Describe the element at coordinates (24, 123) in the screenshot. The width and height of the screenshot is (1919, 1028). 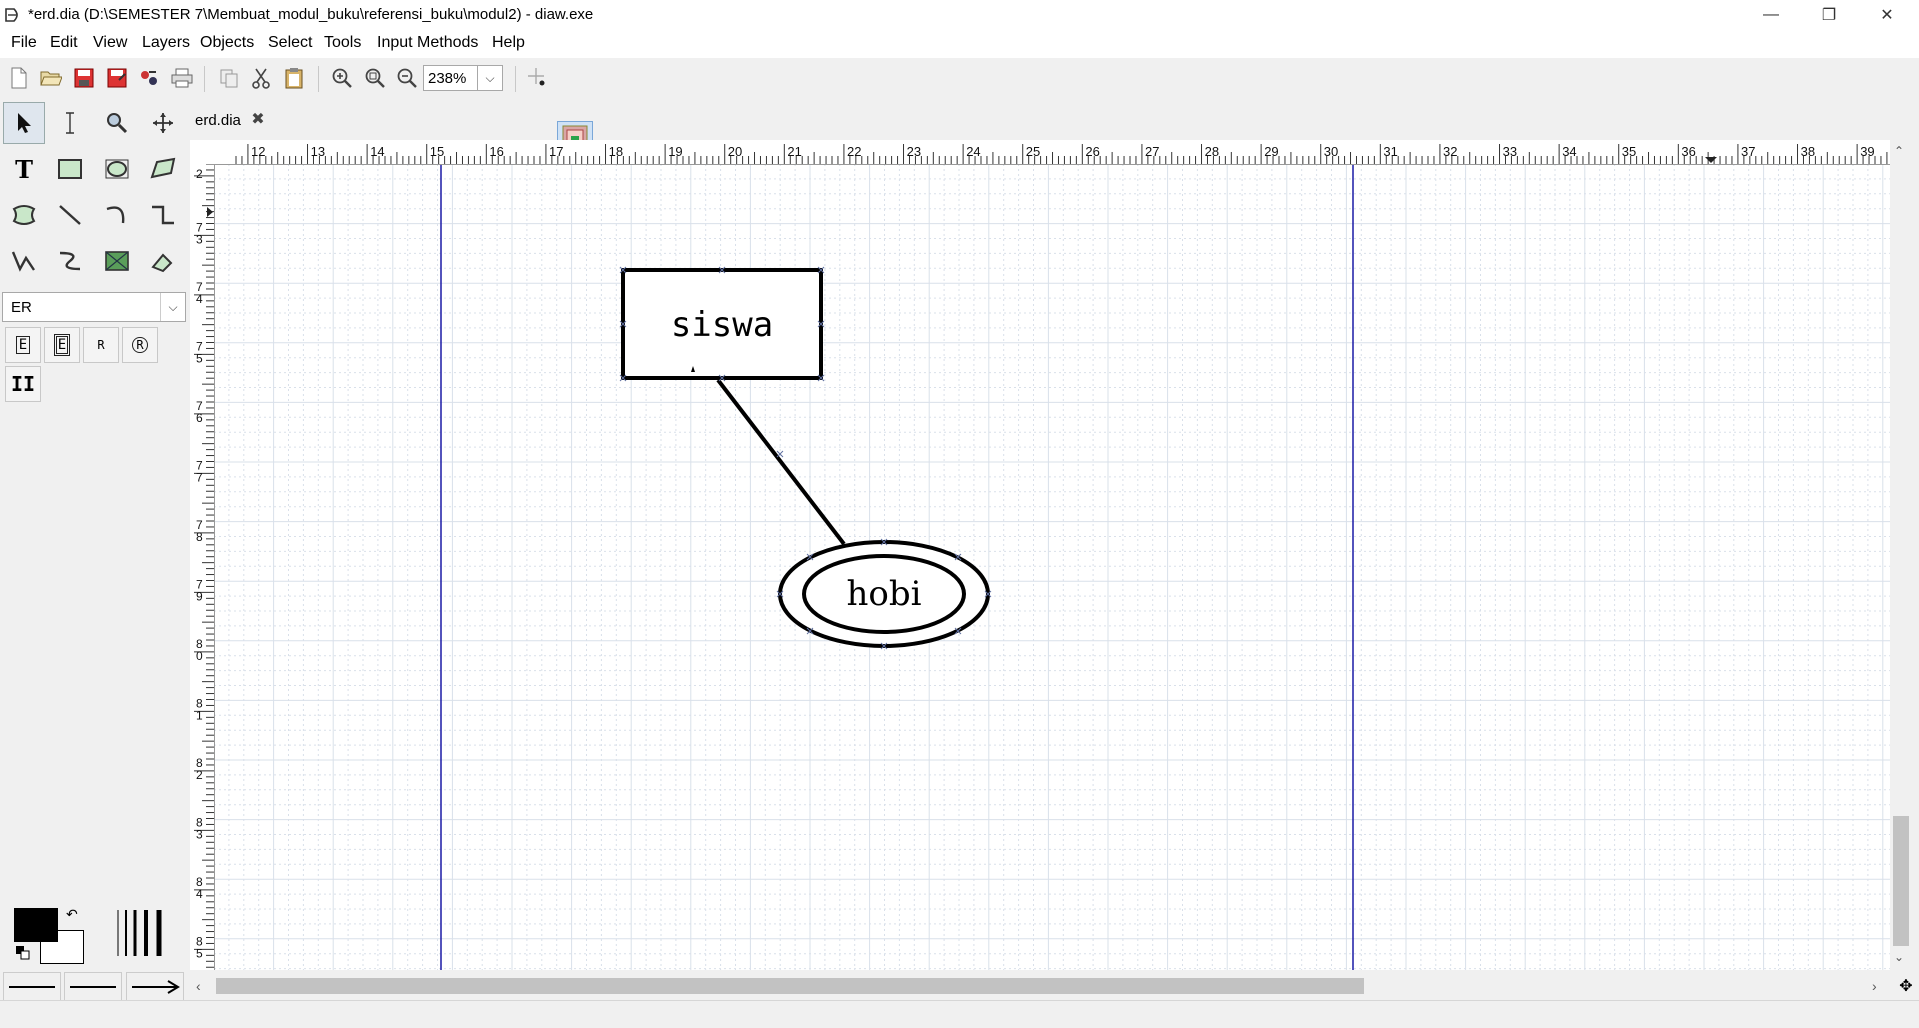
I see `tool-pointer` at that location.